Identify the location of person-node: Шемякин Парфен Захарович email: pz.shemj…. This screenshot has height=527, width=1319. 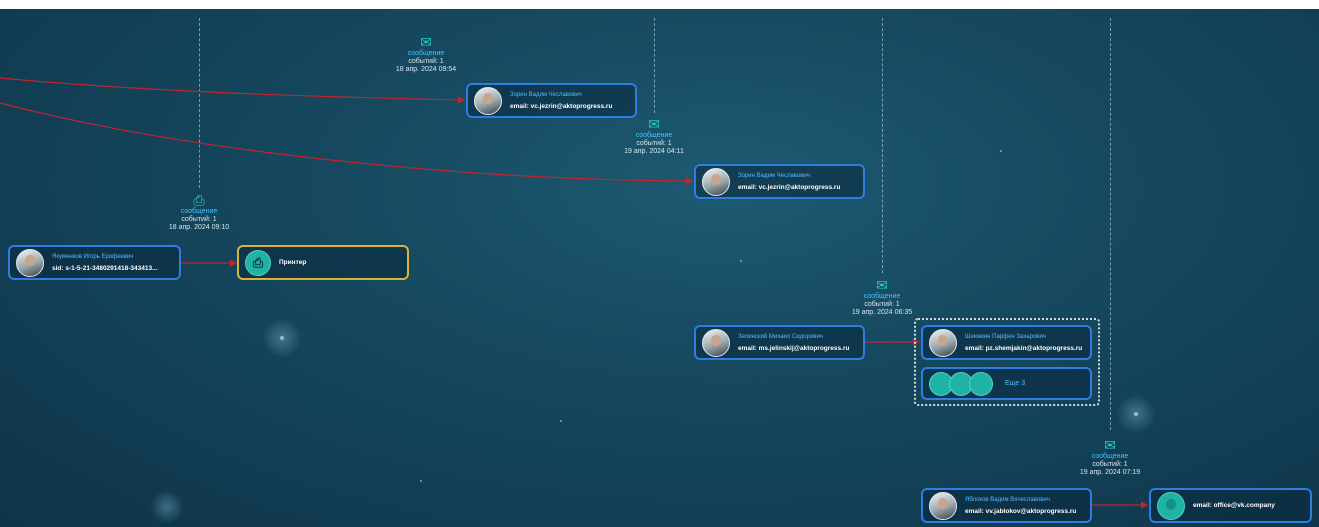
(1006, 342).